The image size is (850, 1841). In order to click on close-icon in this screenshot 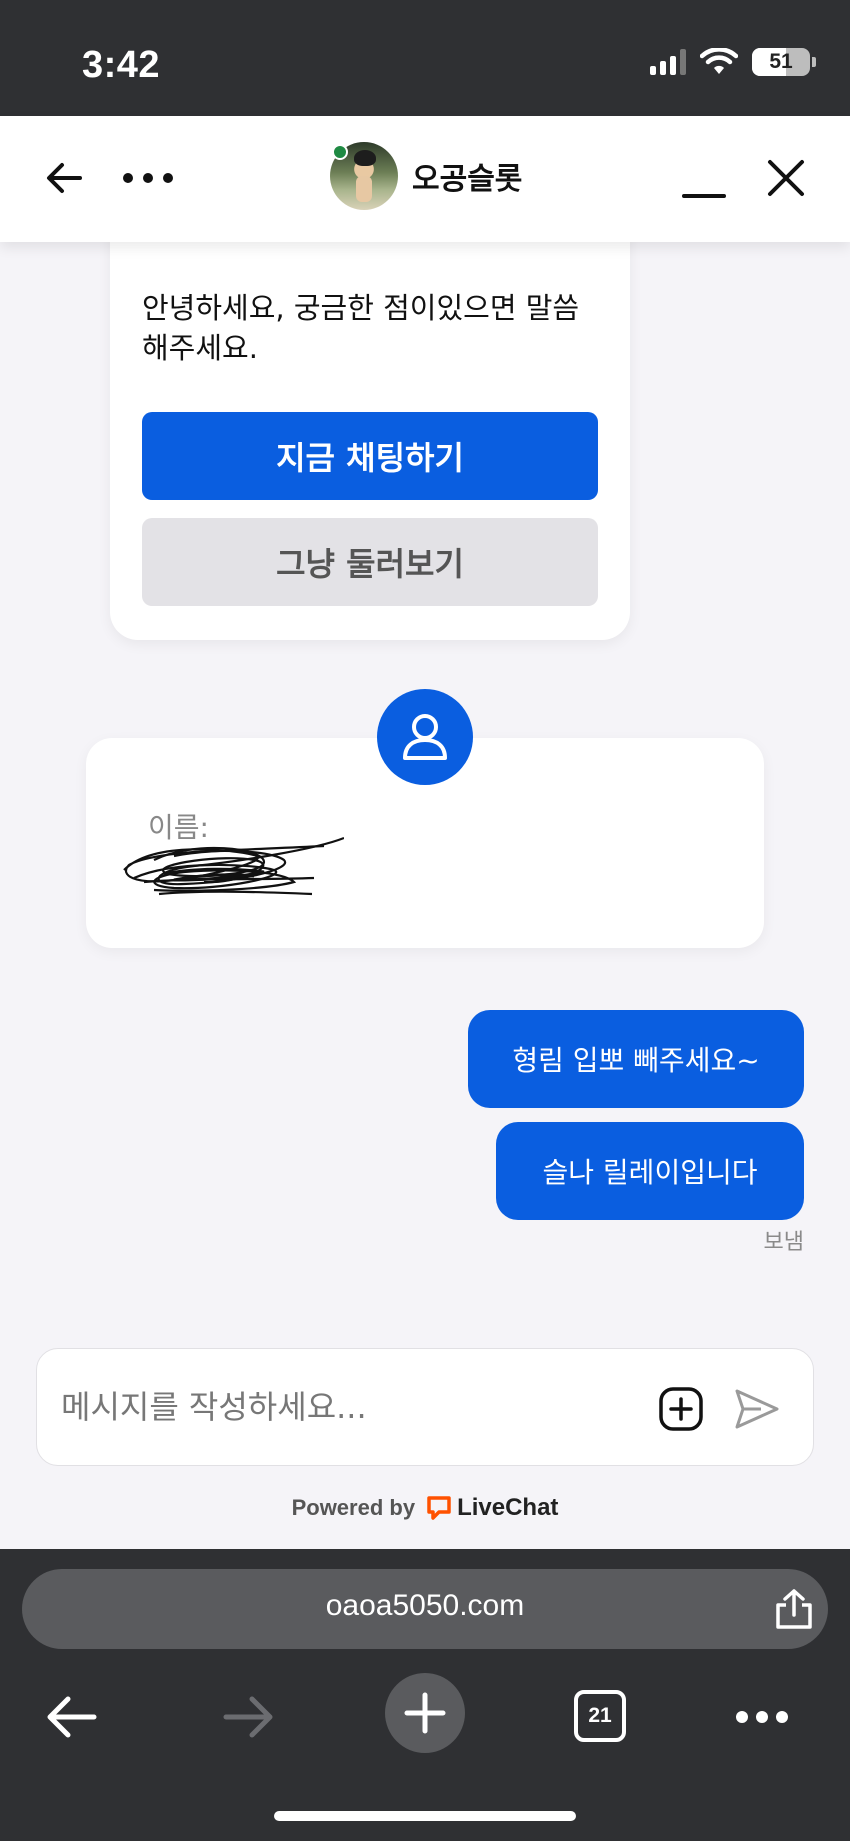, I will do `click(786, 178)`.